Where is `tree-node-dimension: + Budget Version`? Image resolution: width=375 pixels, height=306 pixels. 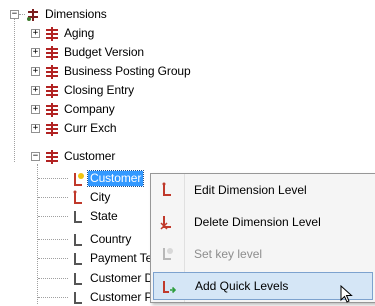
tree-node-dimension: + Budget Version is located at coordinates (73, 52).